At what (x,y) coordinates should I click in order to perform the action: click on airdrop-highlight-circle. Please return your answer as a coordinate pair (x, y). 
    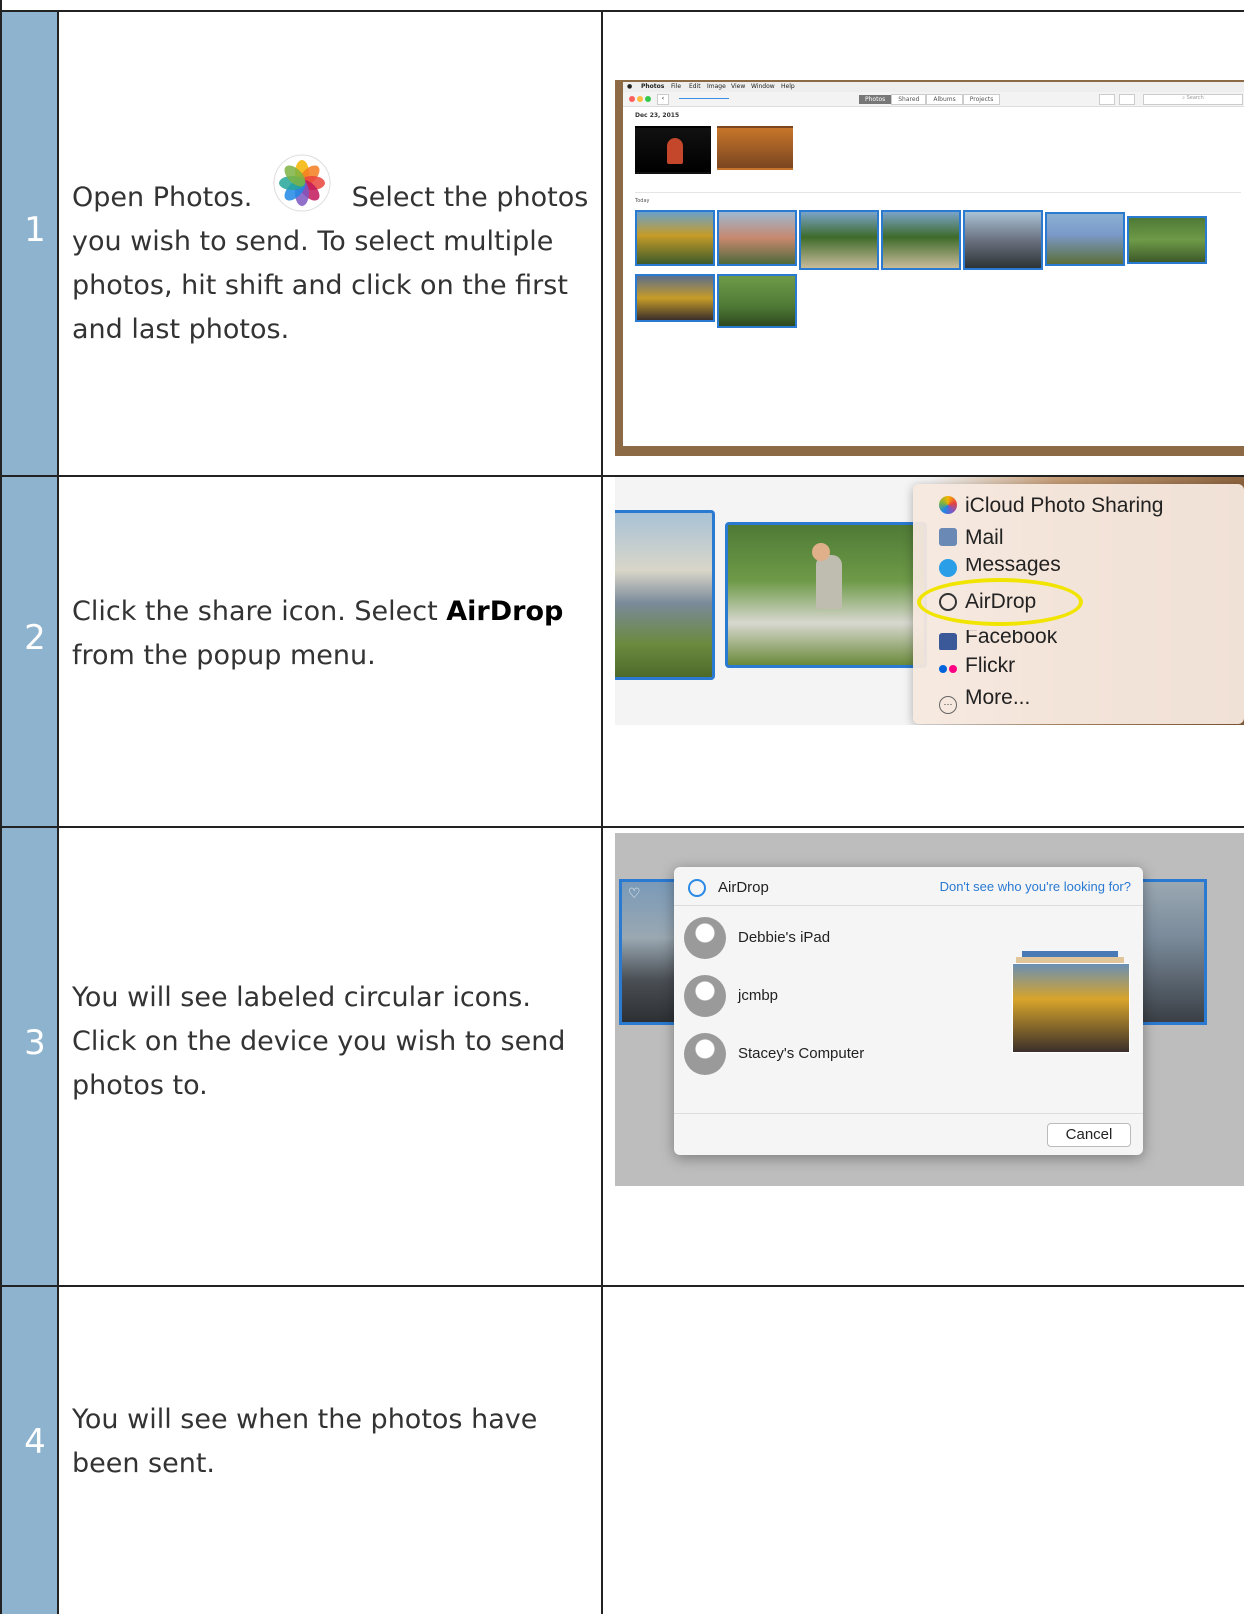
    Looking at the image, I should click on (1000, 602).